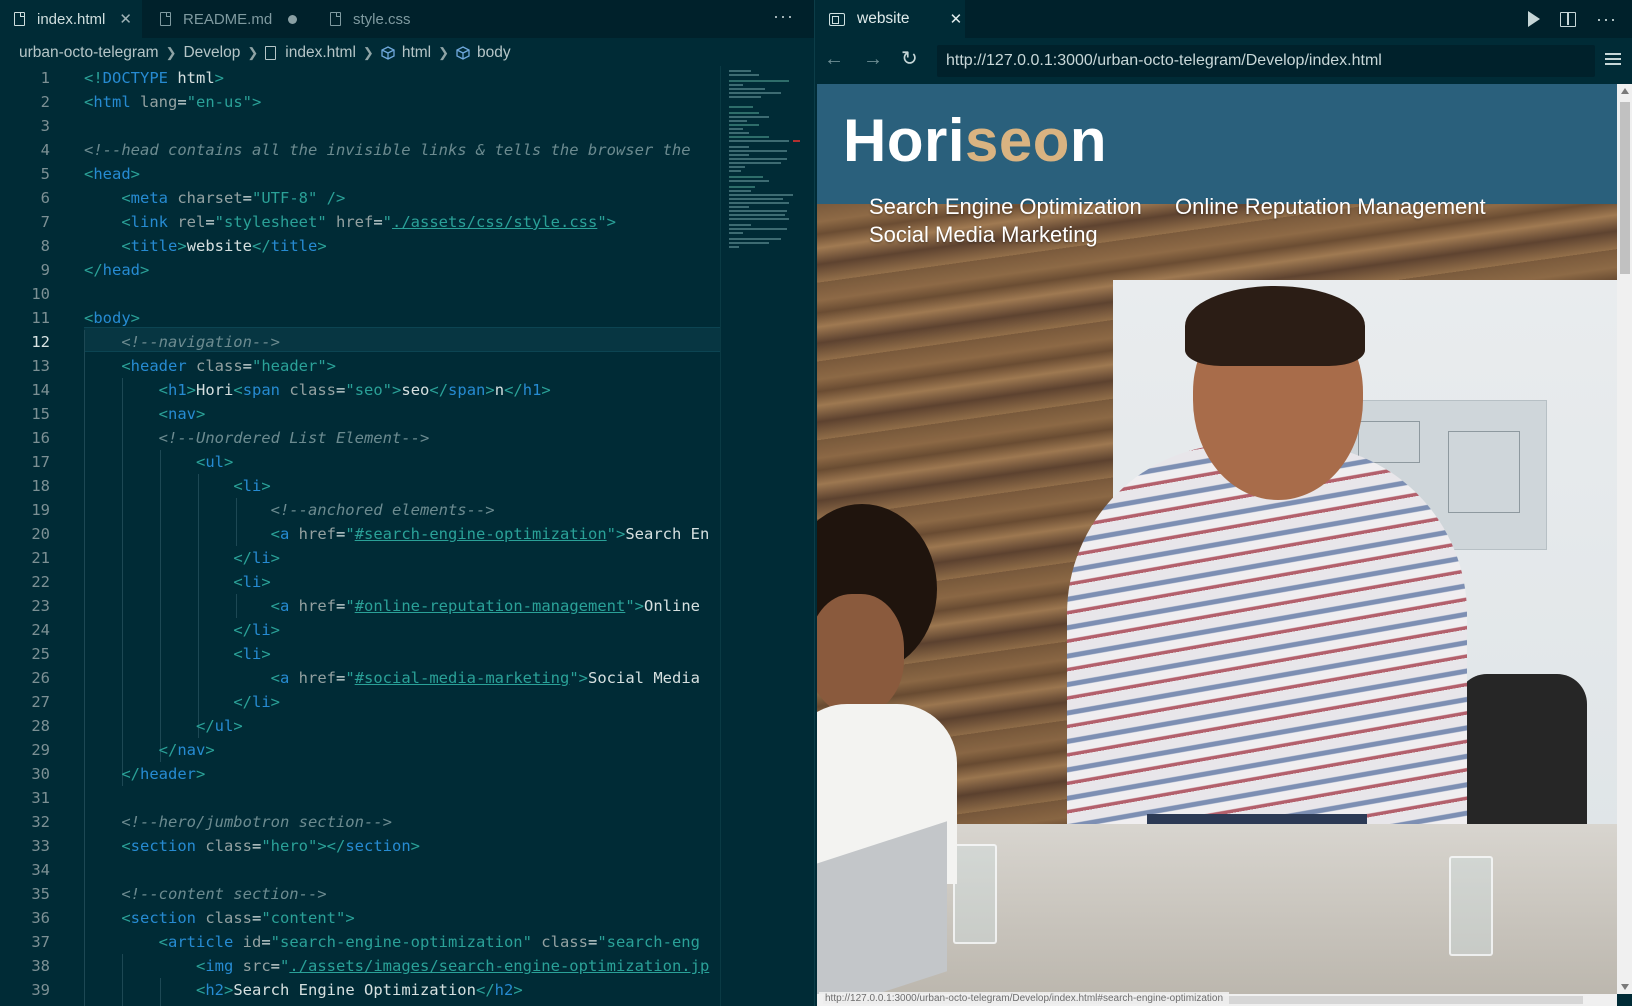  Describe the element at coordinates (40, 966) in the screenshot. I see `line-number: 38` at that location.